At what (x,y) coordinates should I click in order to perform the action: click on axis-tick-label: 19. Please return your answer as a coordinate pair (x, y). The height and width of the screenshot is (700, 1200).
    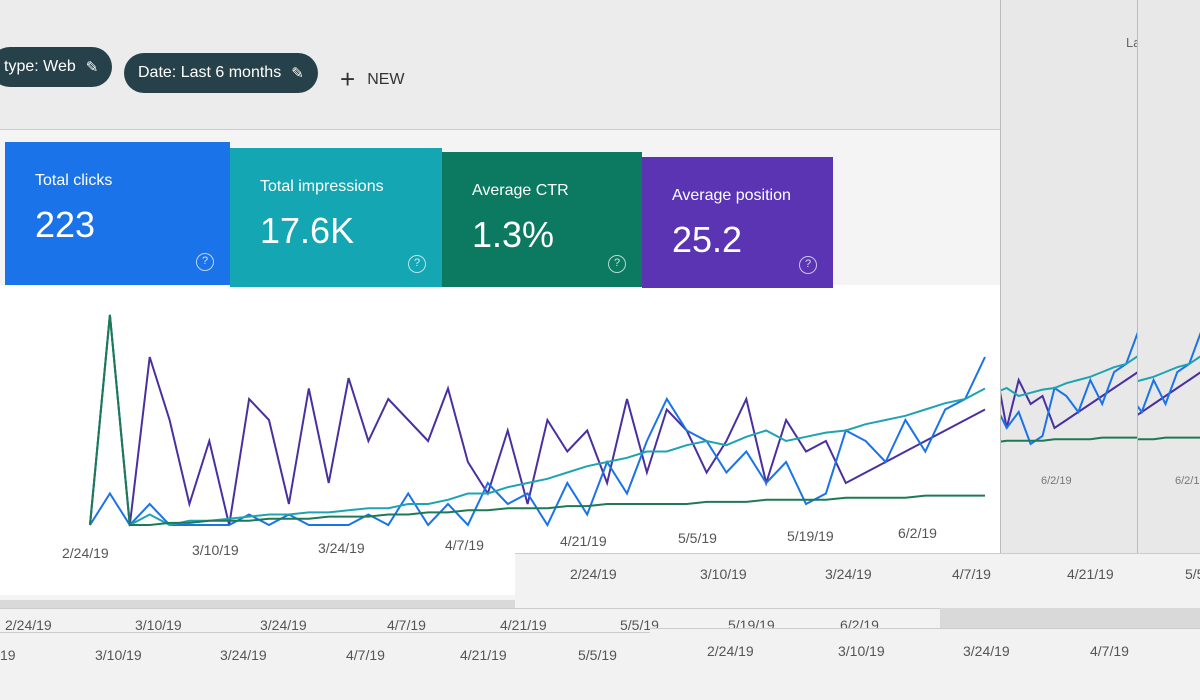
    Looking at the image, I should click on (8, 655).